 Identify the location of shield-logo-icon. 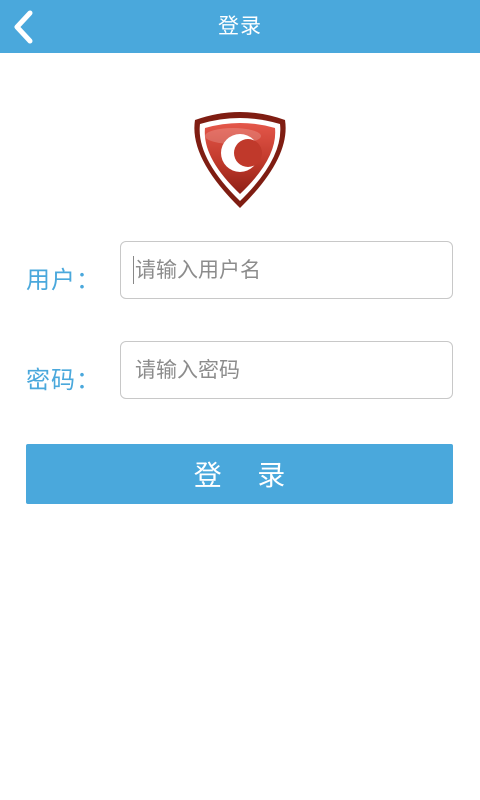
(240, 160).